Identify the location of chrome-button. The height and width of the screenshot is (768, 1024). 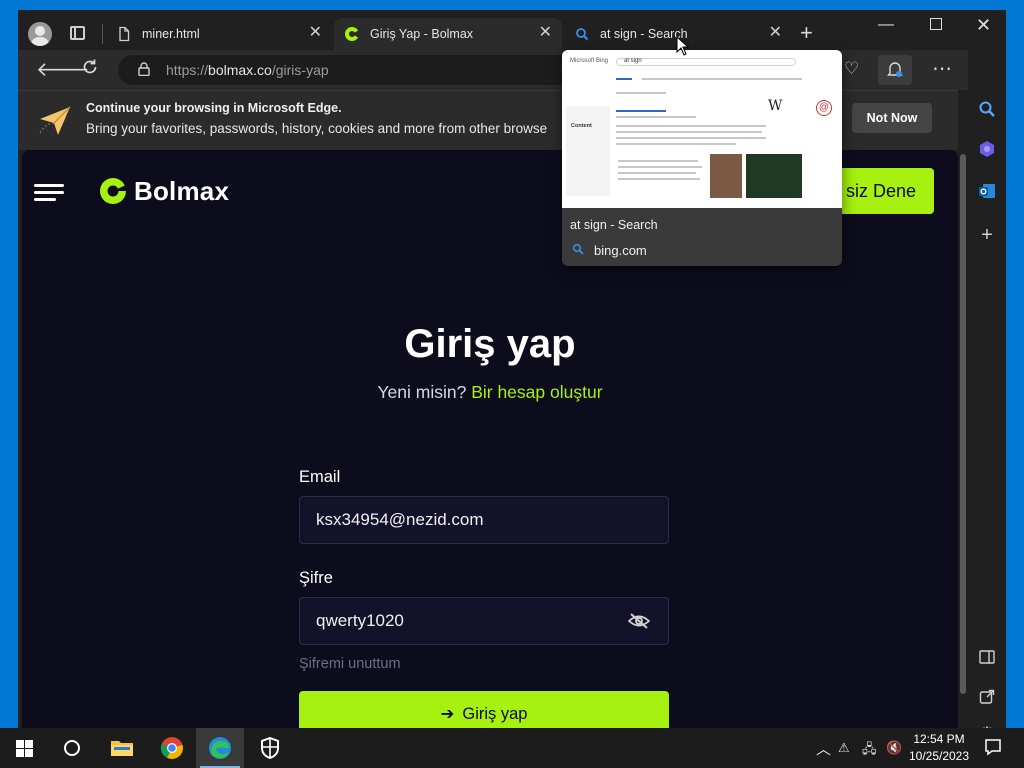
(172, 748).